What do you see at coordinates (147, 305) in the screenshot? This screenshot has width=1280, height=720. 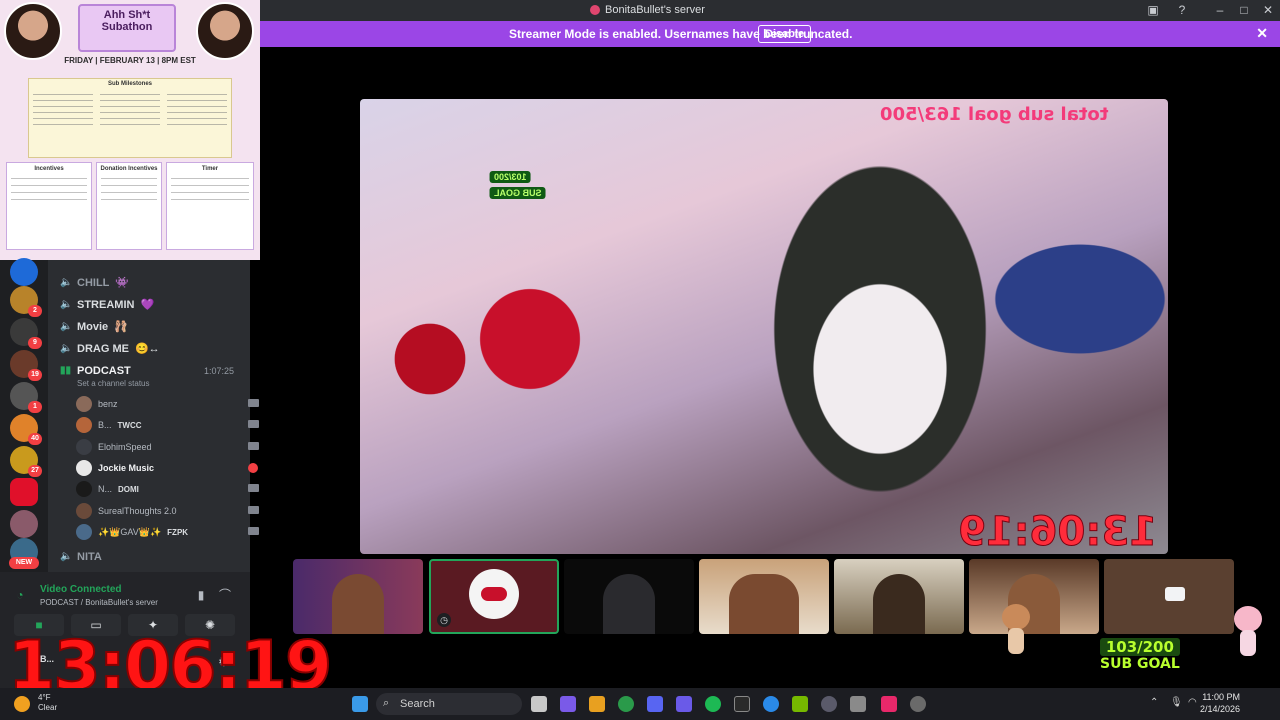 I see `channel-emoji: 💜` at bounding box center [147, 305].